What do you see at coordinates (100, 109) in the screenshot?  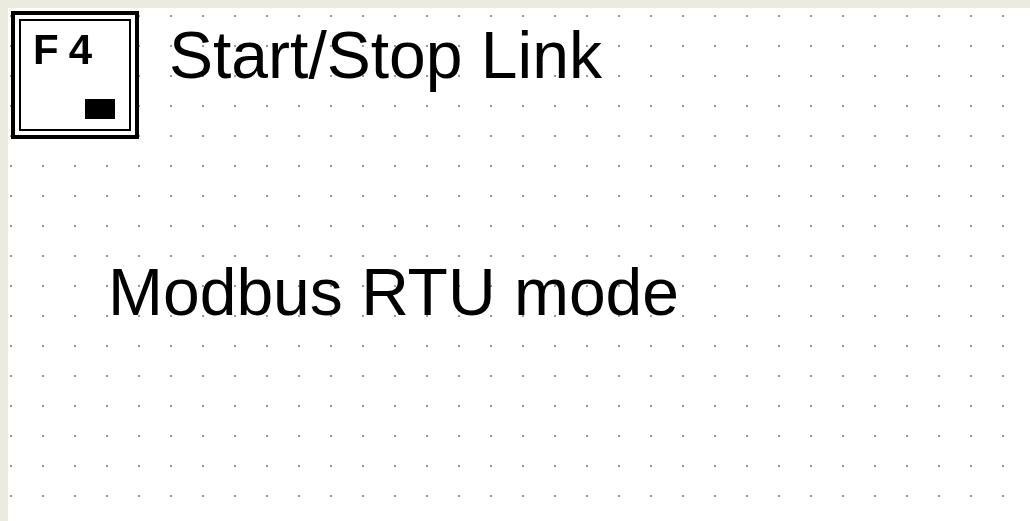 I see `bar-icon` at bounding box center [100, 109].